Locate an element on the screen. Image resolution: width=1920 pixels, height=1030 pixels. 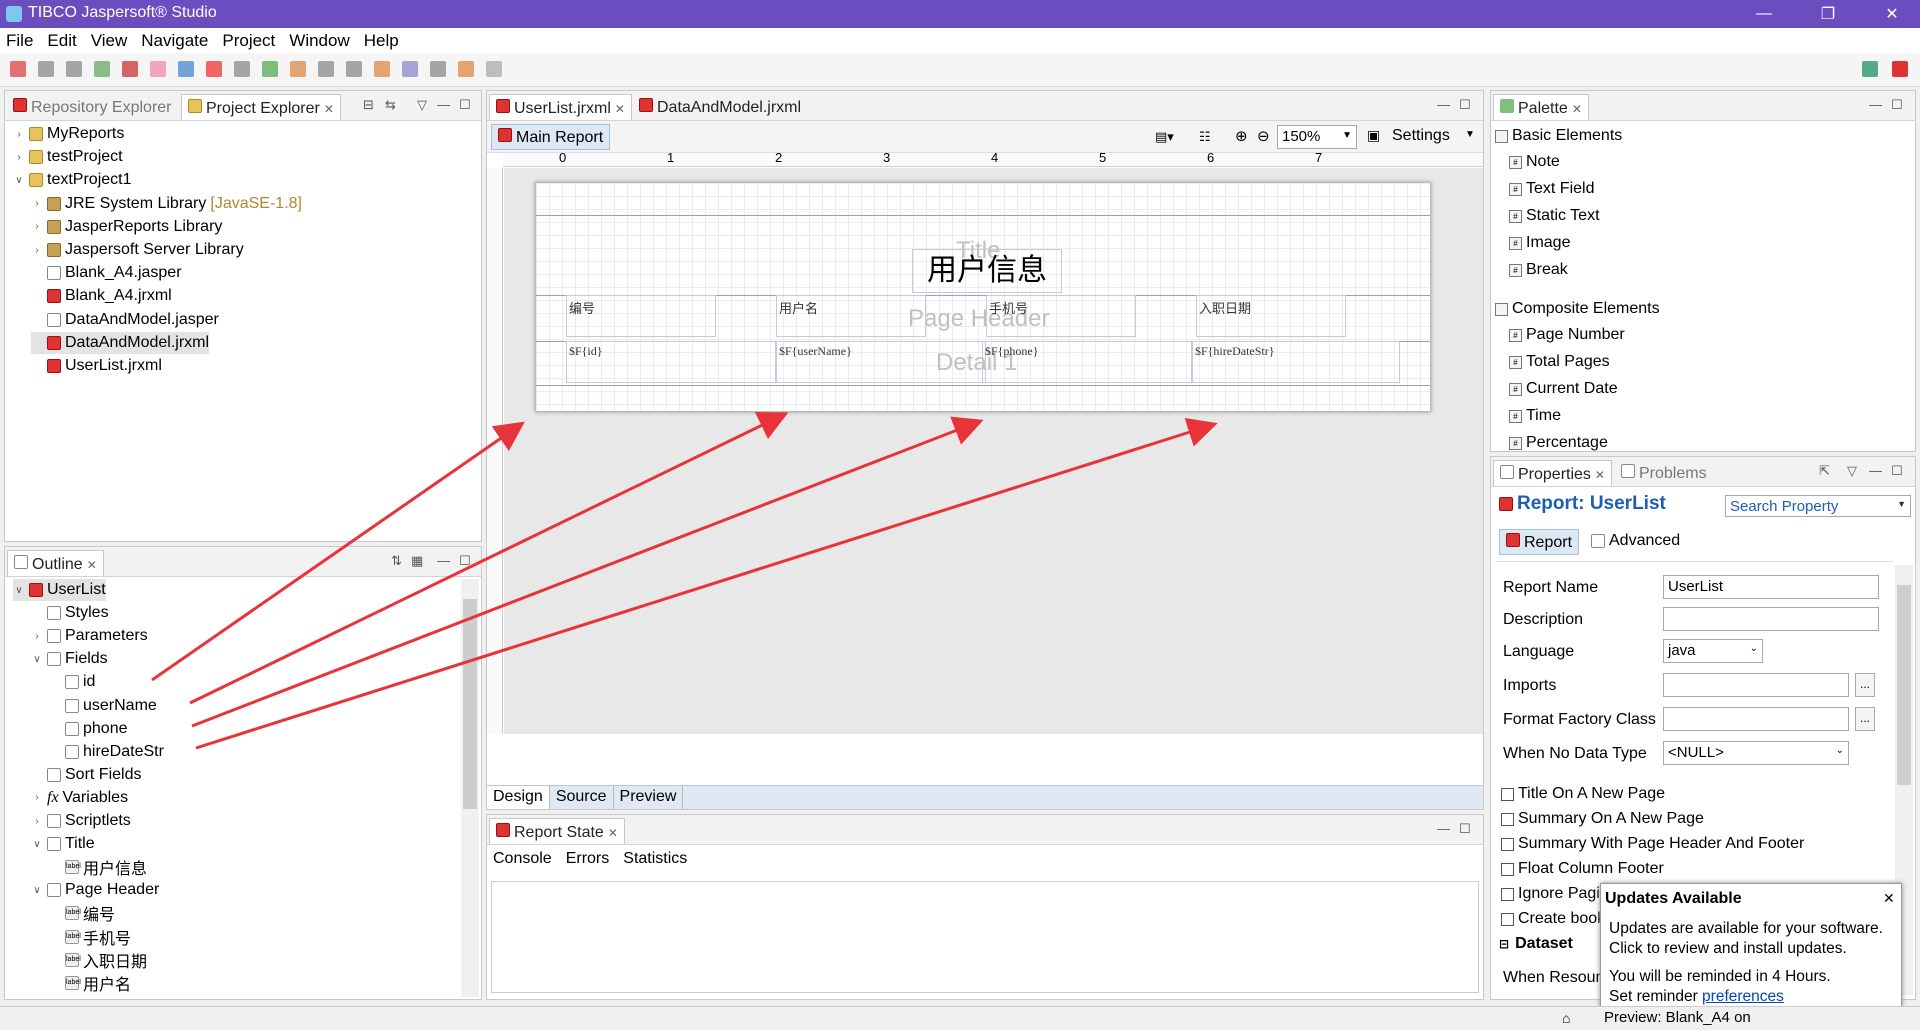
maximize-icon: ❐ is located at coordinates (1828, 14).